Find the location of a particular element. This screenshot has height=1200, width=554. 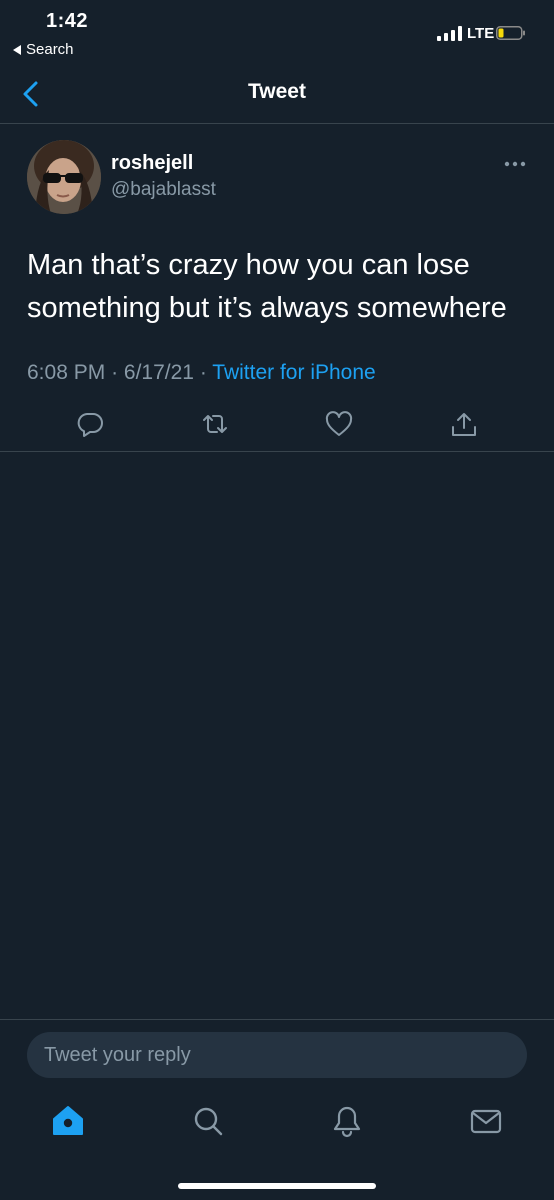

tweet-meta: 6:08 PM · 6/17/21 · Twitter for iPhone is located at coordinates (201, 373).